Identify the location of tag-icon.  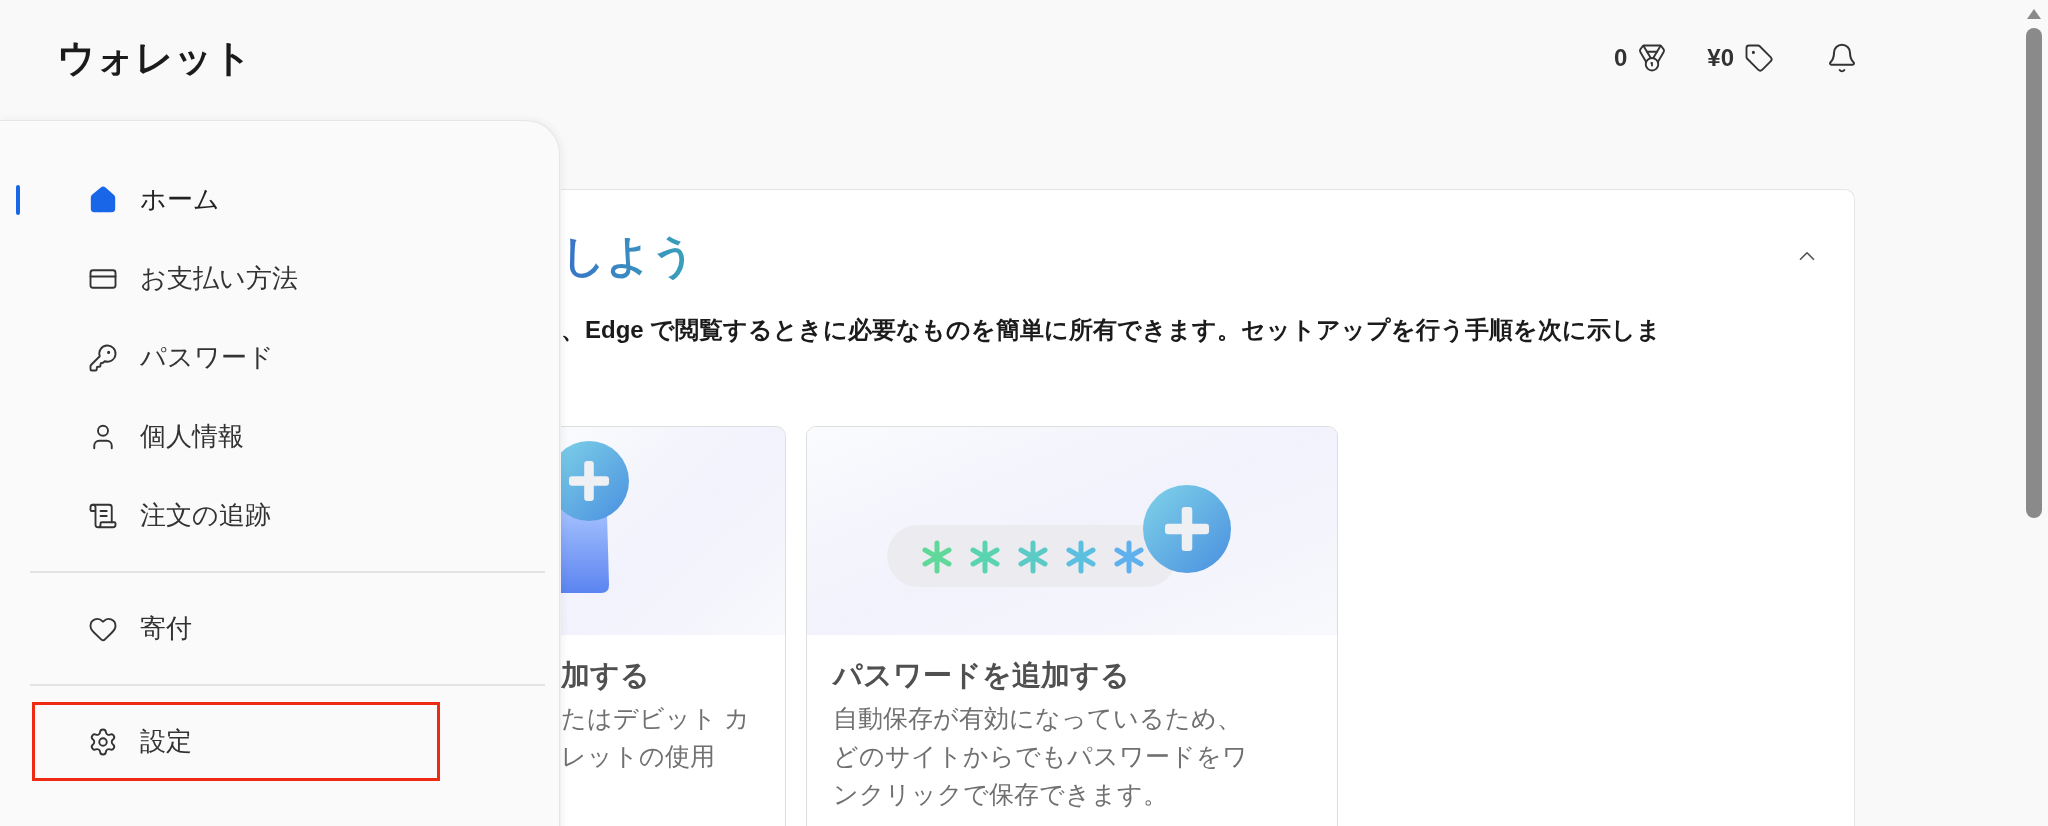
(1759, 58).